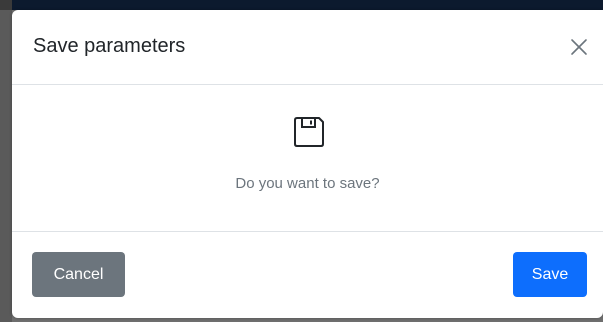 Image resolution: width=603 pixels, height=322 pixels. What do you see at coordinates (6, 161) in the screenshot?
I see `background-page-strip` at bounding box center [6, 161].